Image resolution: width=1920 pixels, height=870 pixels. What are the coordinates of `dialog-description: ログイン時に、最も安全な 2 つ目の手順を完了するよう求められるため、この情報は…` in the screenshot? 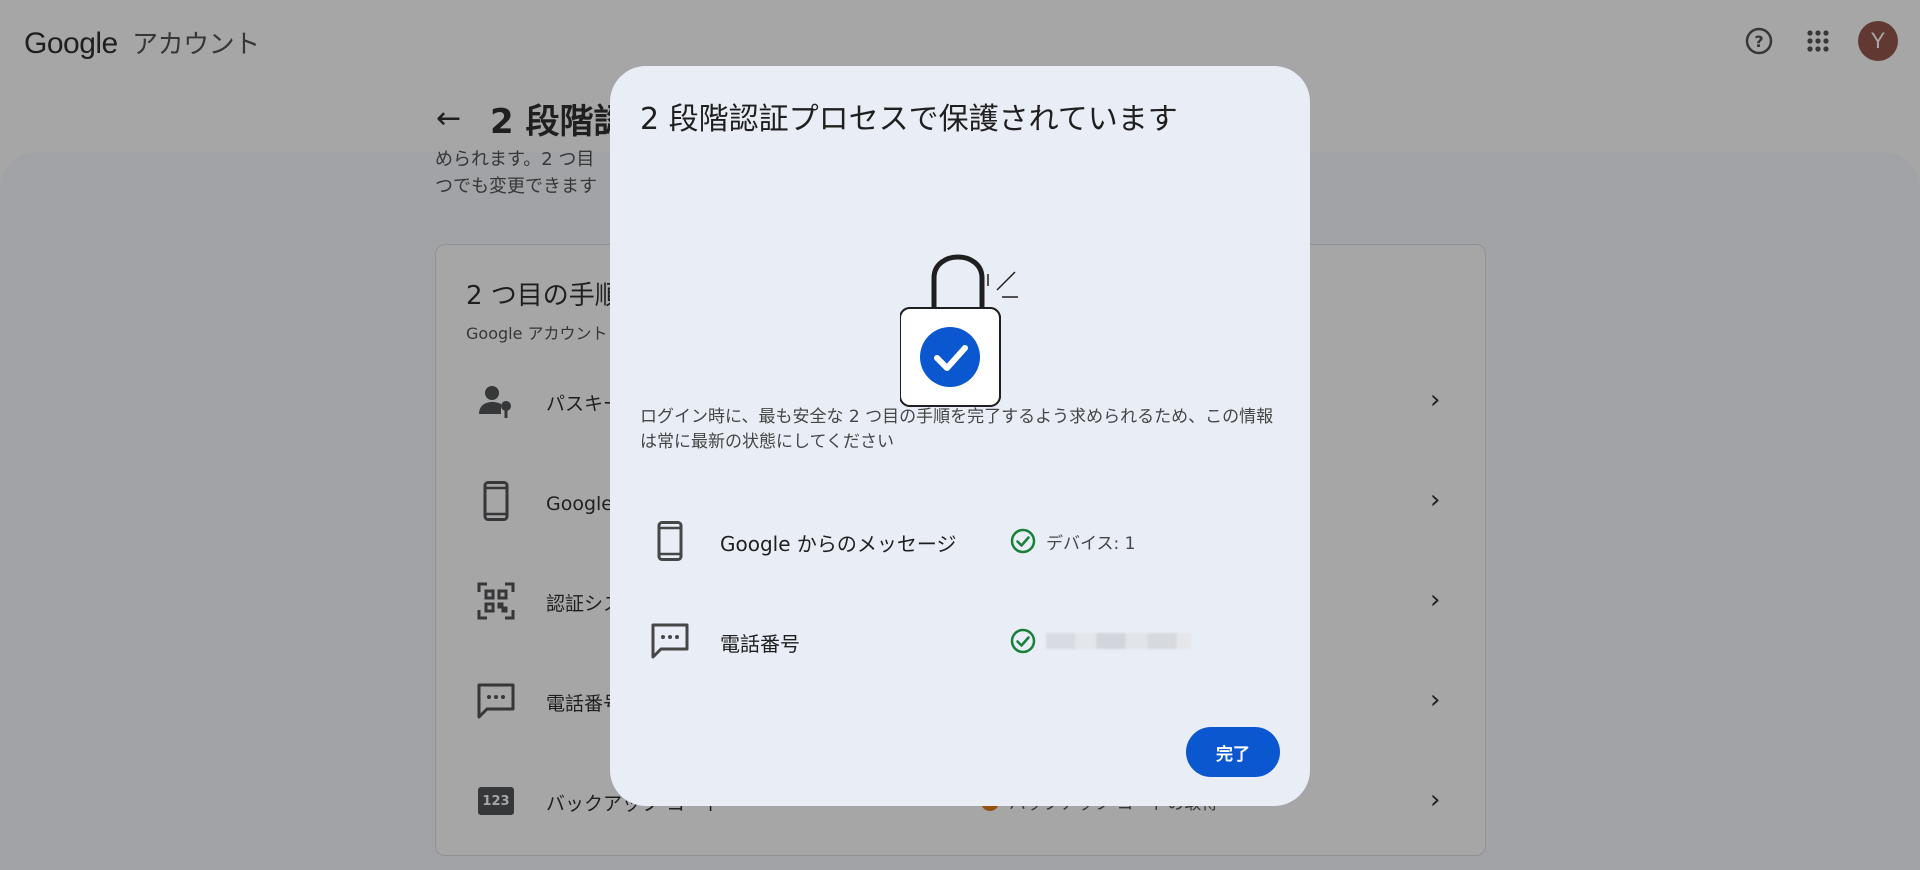 It's located at (957, 429).